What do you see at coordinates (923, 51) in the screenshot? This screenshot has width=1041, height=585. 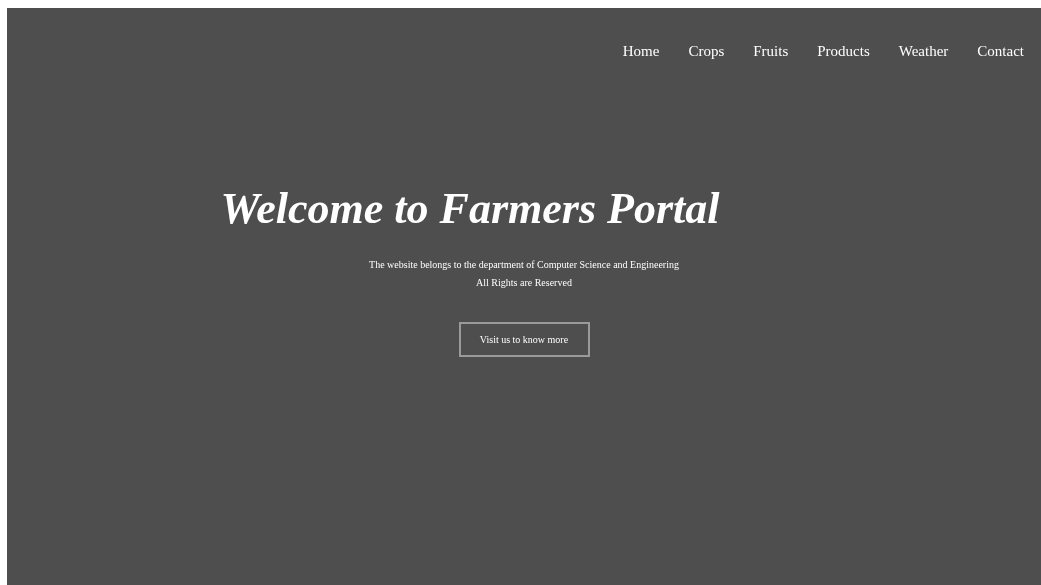 I see `nav-link: Weather` at bounding box center [923, 51].